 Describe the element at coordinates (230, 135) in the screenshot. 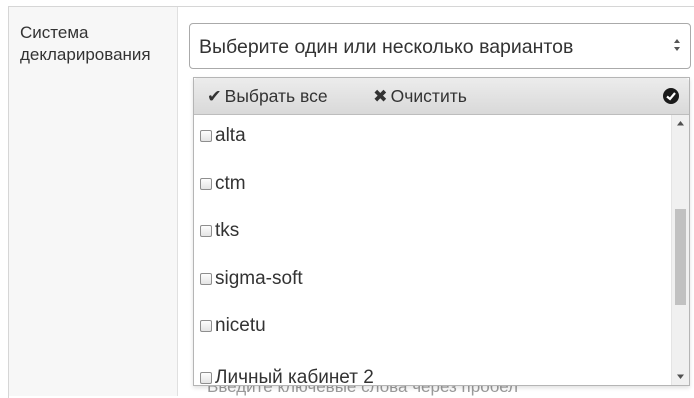

I see `option-label: alta` at that location.